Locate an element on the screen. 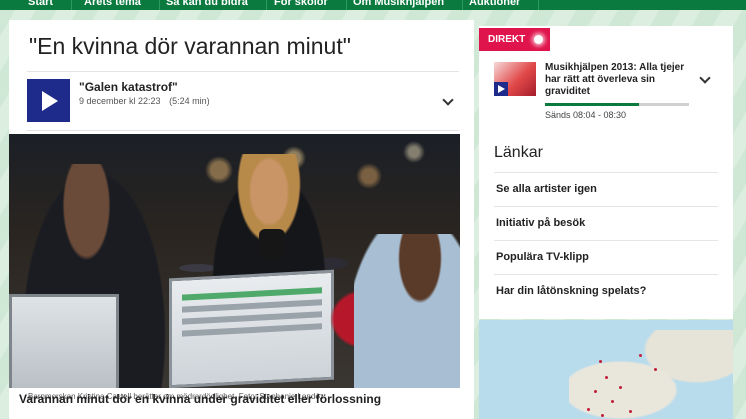 The height and width of the screenshot is (419, 746). link-initiativ-pa-besok: Initiativ på besök is located at coordinates (606, 223).